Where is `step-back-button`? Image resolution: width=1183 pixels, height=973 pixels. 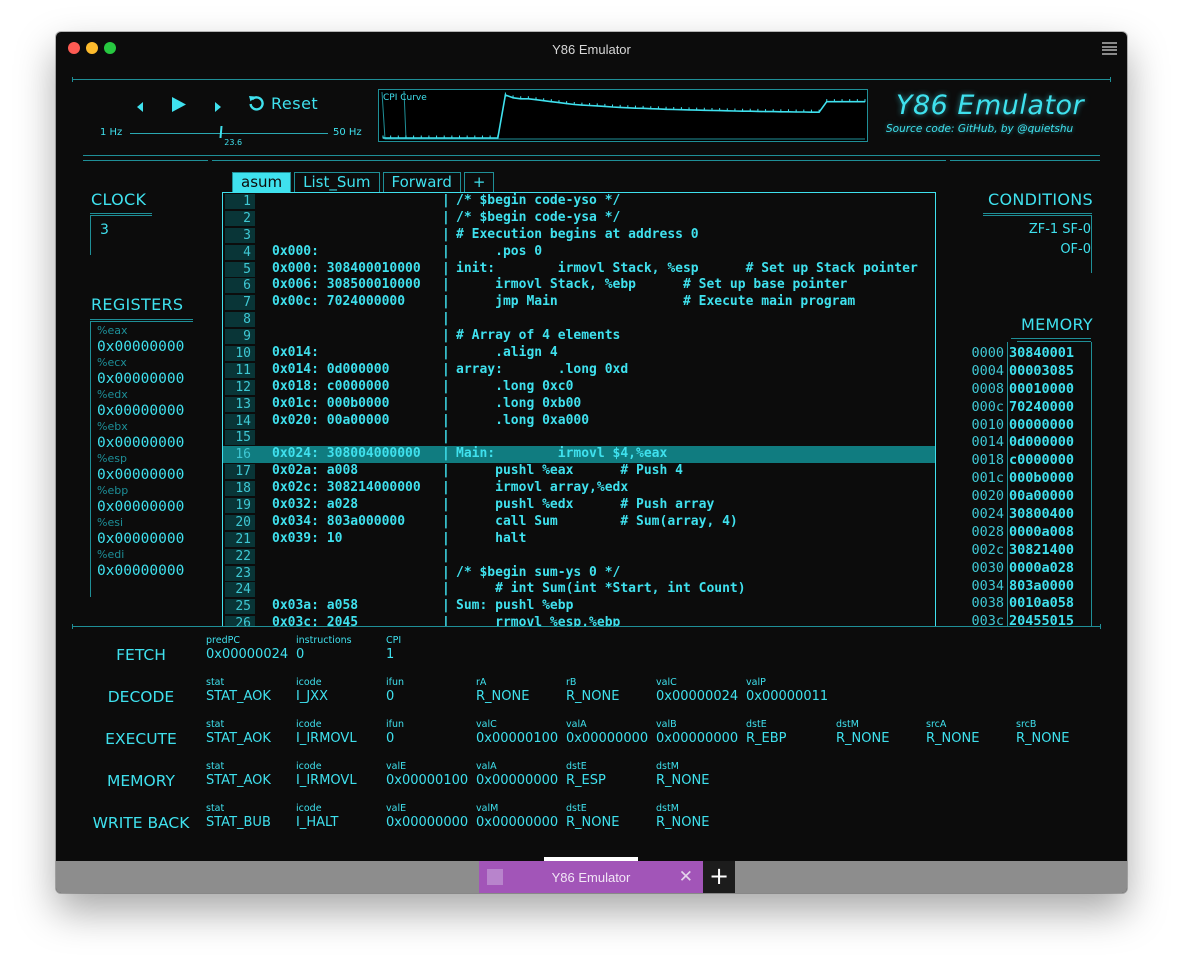 step-back-button is located at coordinates (140, 107).